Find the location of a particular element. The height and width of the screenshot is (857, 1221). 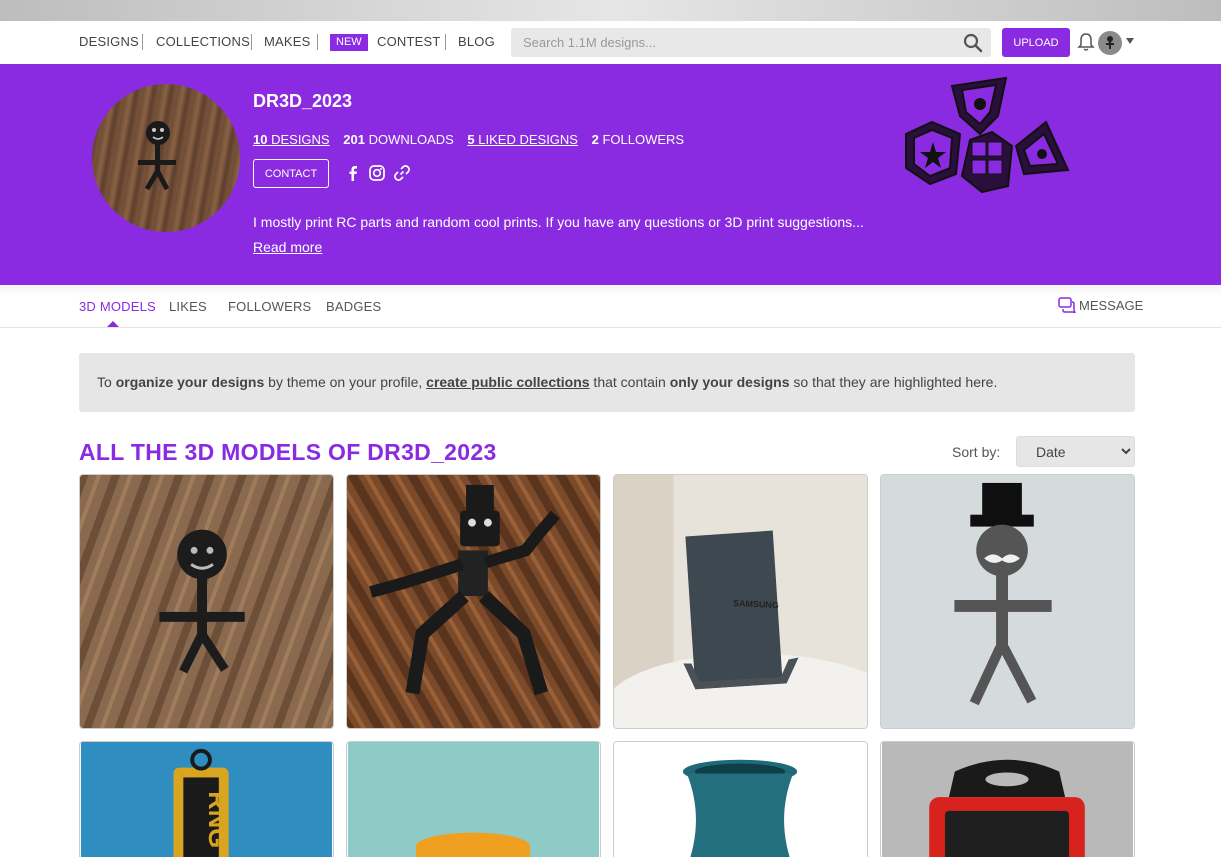

nav-designs: DESIGNS is located at coordinates (109, 41).